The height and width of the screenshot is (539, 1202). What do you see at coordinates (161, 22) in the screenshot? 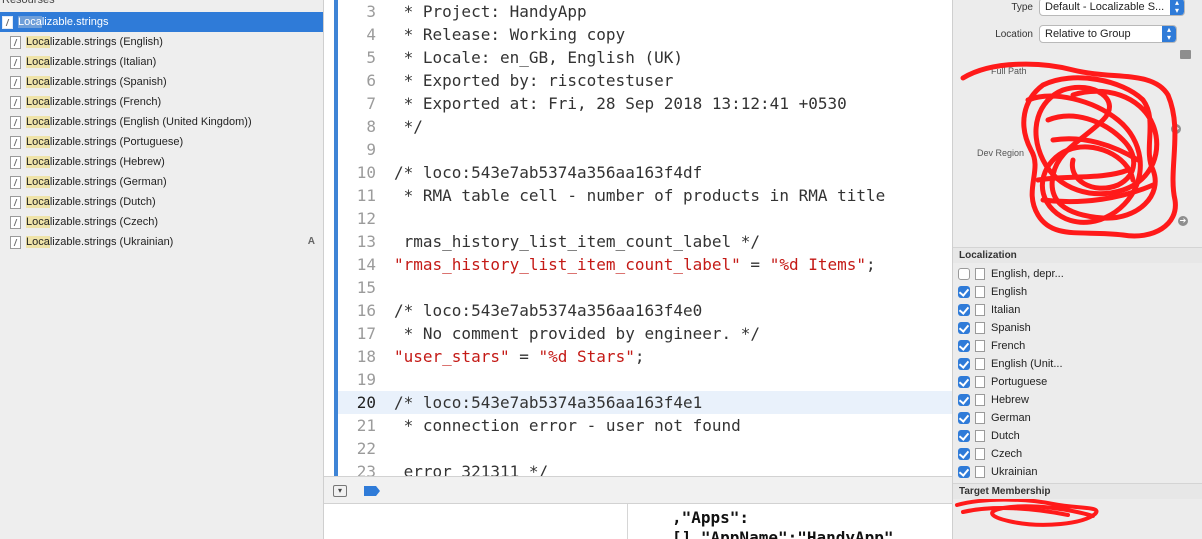
I see `nav-item-localizable-strings: Localizable.strings` at bounding box center [161, 22].